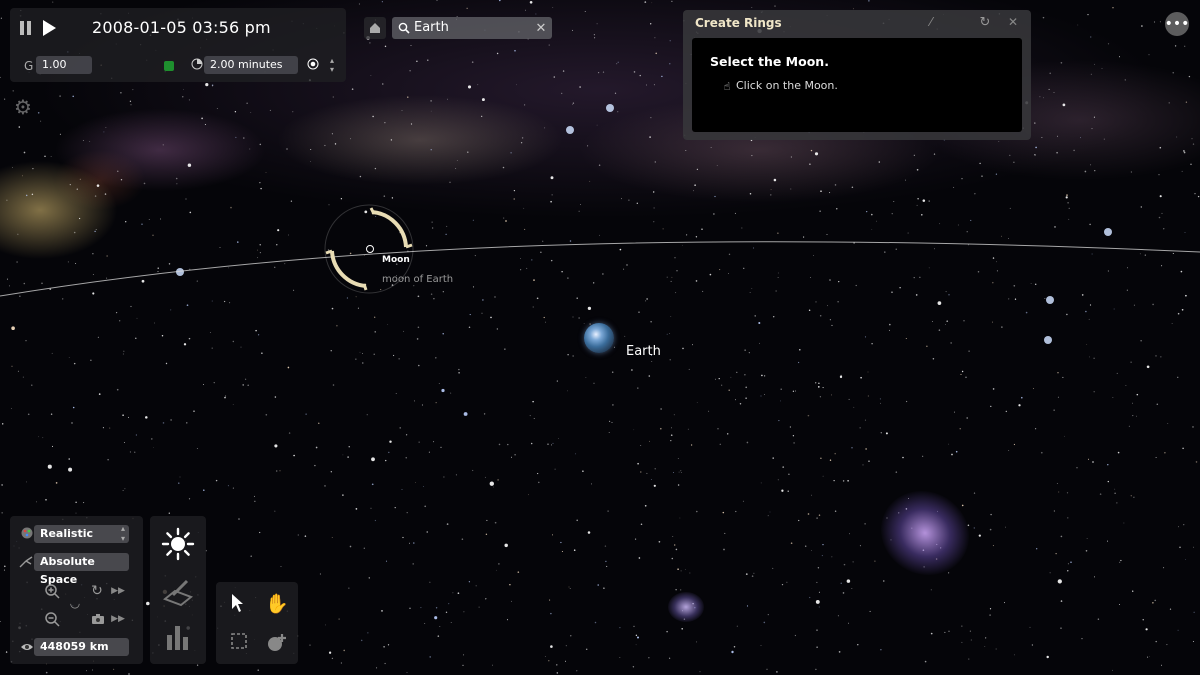  I want to click on clear-icon: ✕, so click(541, 28).